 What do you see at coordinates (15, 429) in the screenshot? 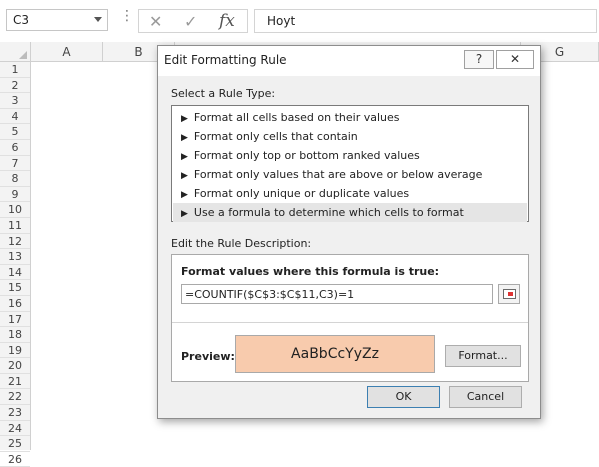
I see `row-header: 24` at bounding box center [15, 429].